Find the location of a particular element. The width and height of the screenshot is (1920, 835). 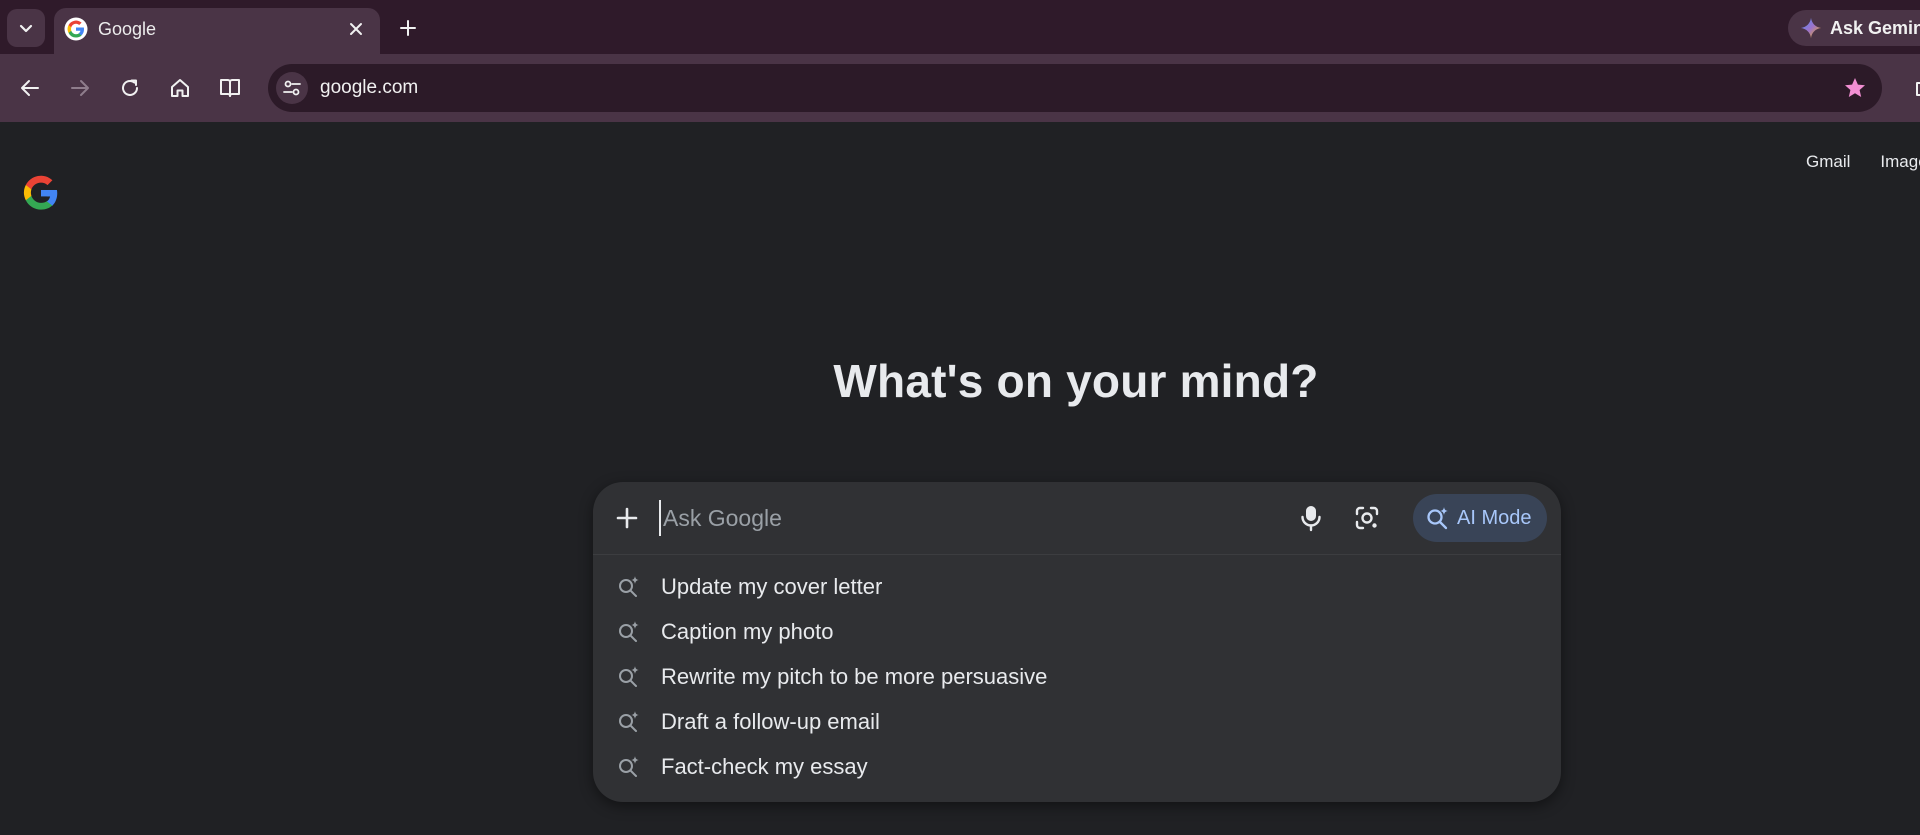

suggestion-item: Rewrite my pitch to be more persuasive is located at coordinates (1077, 676).